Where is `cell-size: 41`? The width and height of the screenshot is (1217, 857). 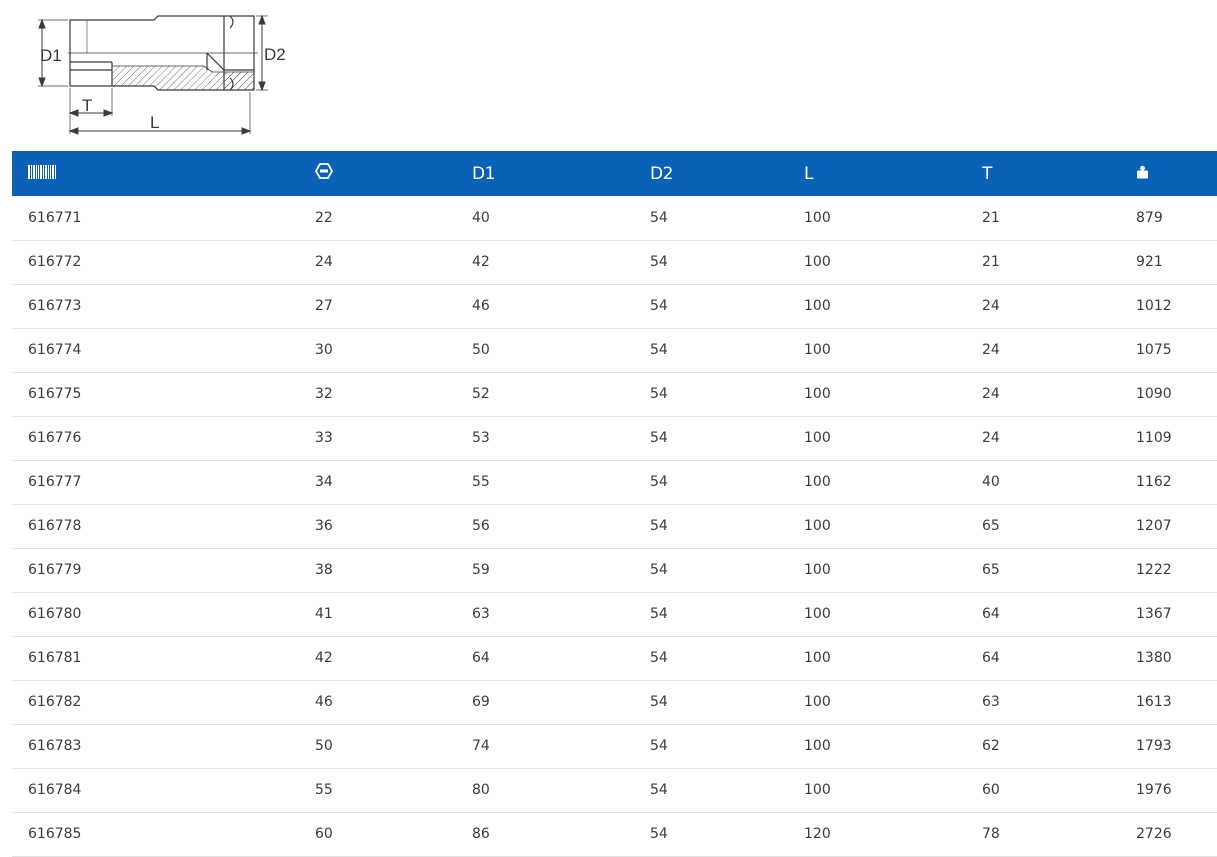
cell-size: 41 is located at coordinates (324, 614).